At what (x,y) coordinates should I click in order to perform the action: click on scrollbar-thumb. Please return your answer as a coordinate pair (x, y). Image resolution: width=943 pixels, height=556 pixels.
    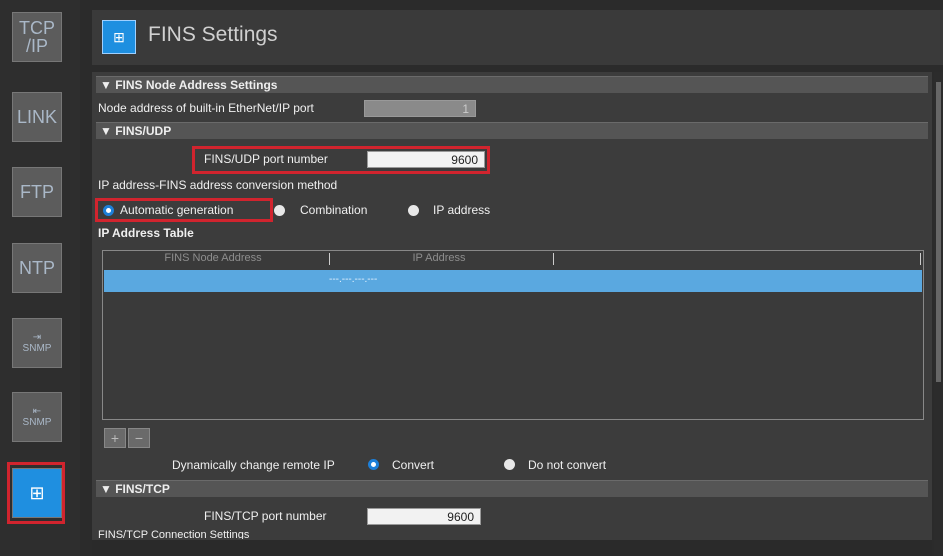
    Looking at the image, I should click on (938, 232).